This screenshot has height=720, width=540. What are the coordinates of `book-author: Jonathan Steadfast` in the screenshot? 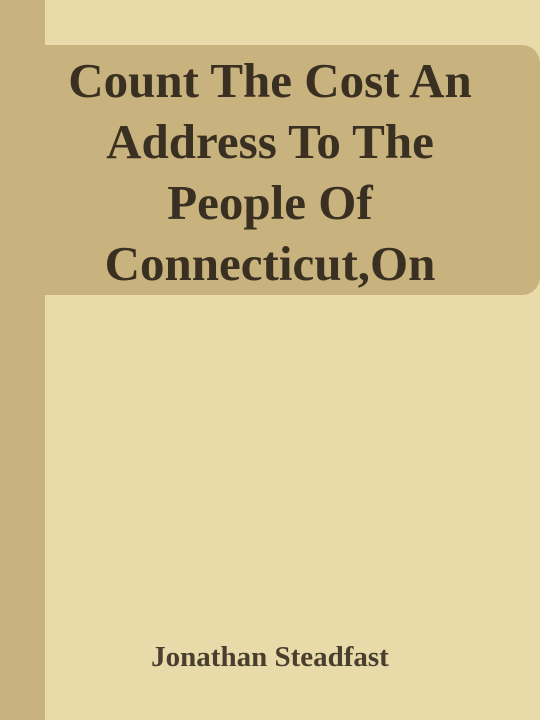 It's located at (270, 657).